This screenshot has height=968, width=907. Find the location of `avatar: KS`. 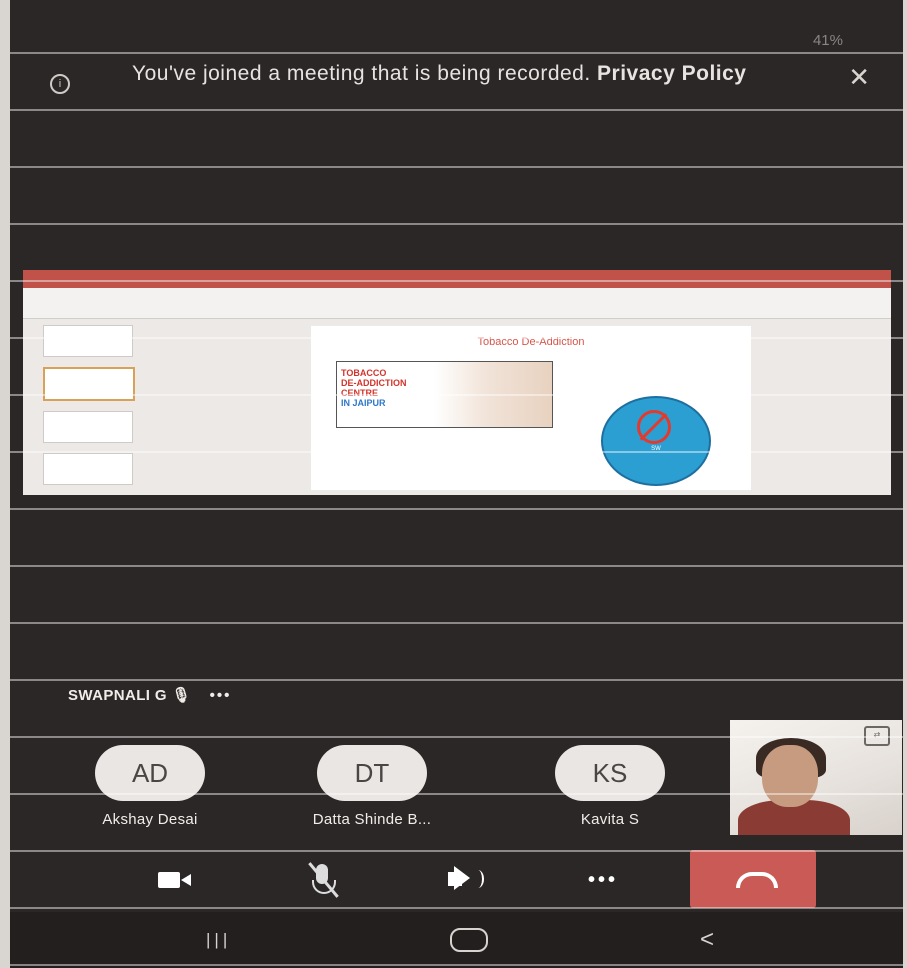

avatar: KS is located at coordinates (610, 773).